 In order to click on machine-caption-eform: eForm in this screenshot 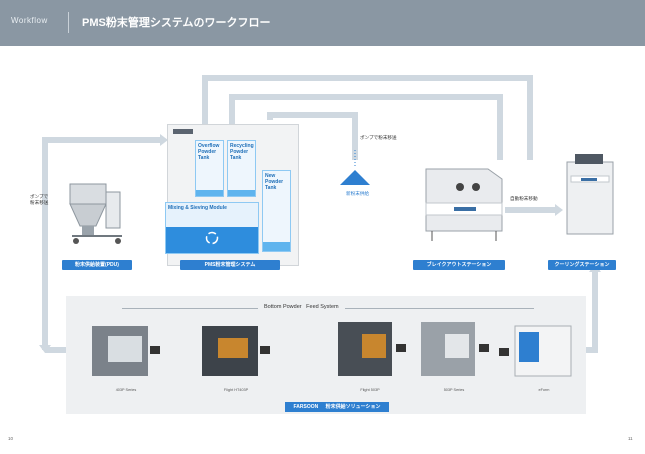, I will do `click(544, 390)`.